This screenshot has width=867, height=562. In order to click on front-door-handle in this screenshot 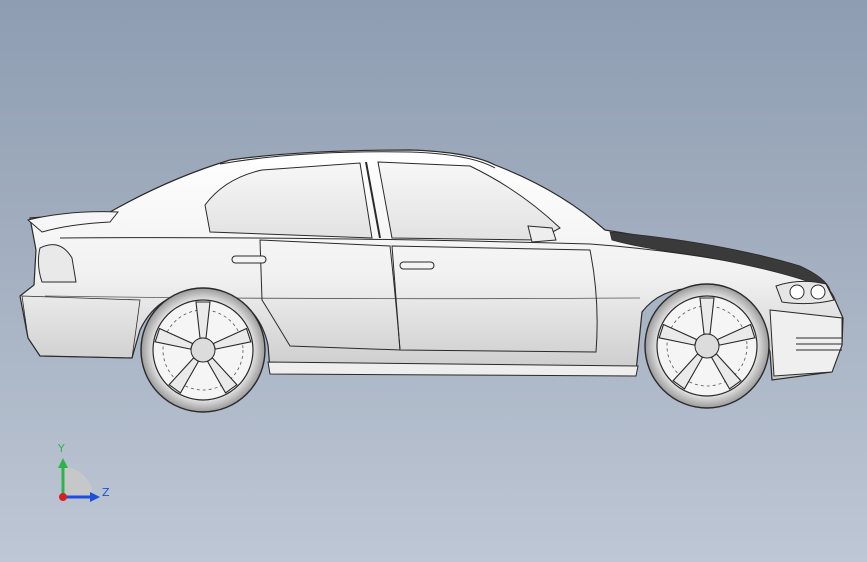, I will do `click(417, 265)`.